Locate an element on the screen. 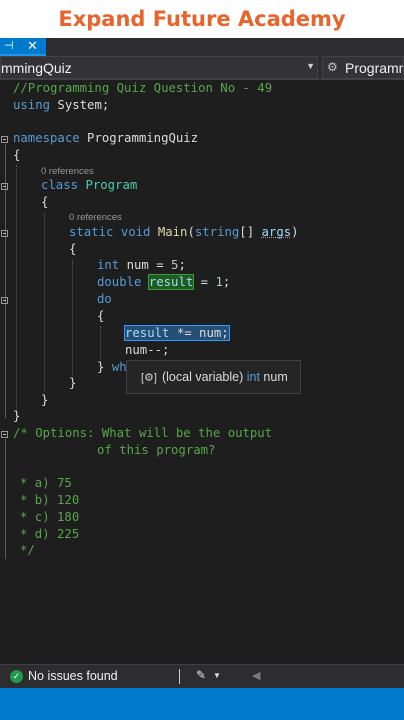 This screenshot has width=404, height=720. app-status-bar is located at coordinates (202, 704).